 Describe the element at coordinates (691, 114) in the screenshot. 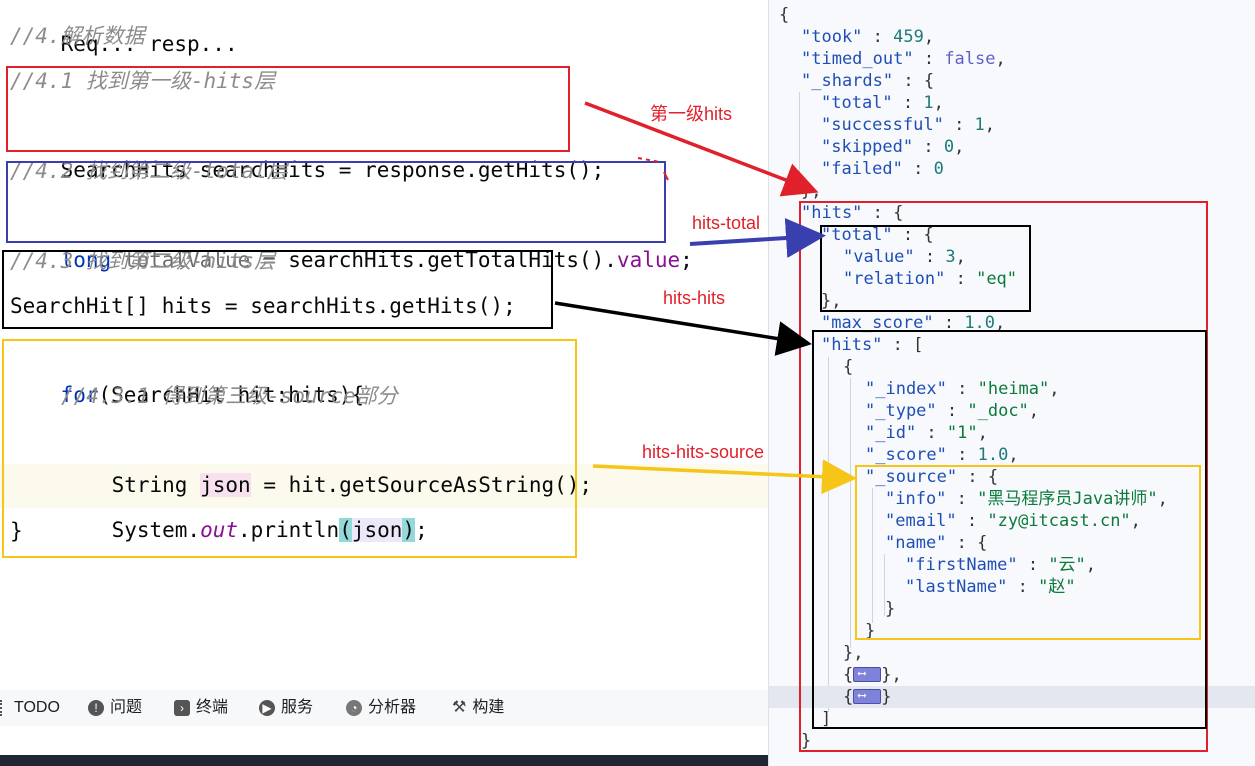

I see `label-first-hits: 第一级hits` at that location.